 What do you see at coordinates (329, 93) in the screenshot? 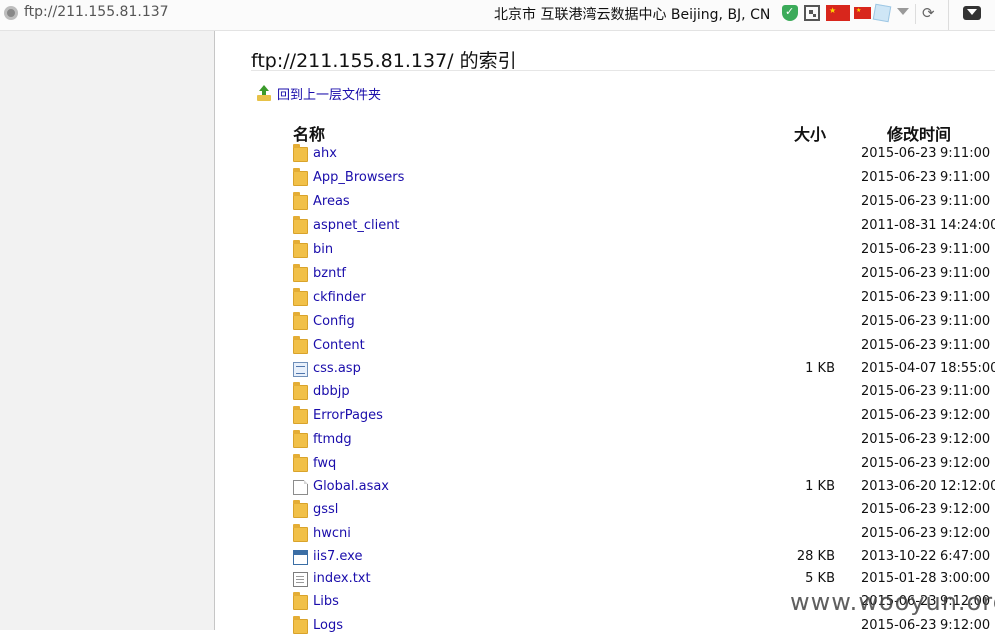
I see `parent-folder-label: 回到上一层文件夹` at bounding box center [329, 93].